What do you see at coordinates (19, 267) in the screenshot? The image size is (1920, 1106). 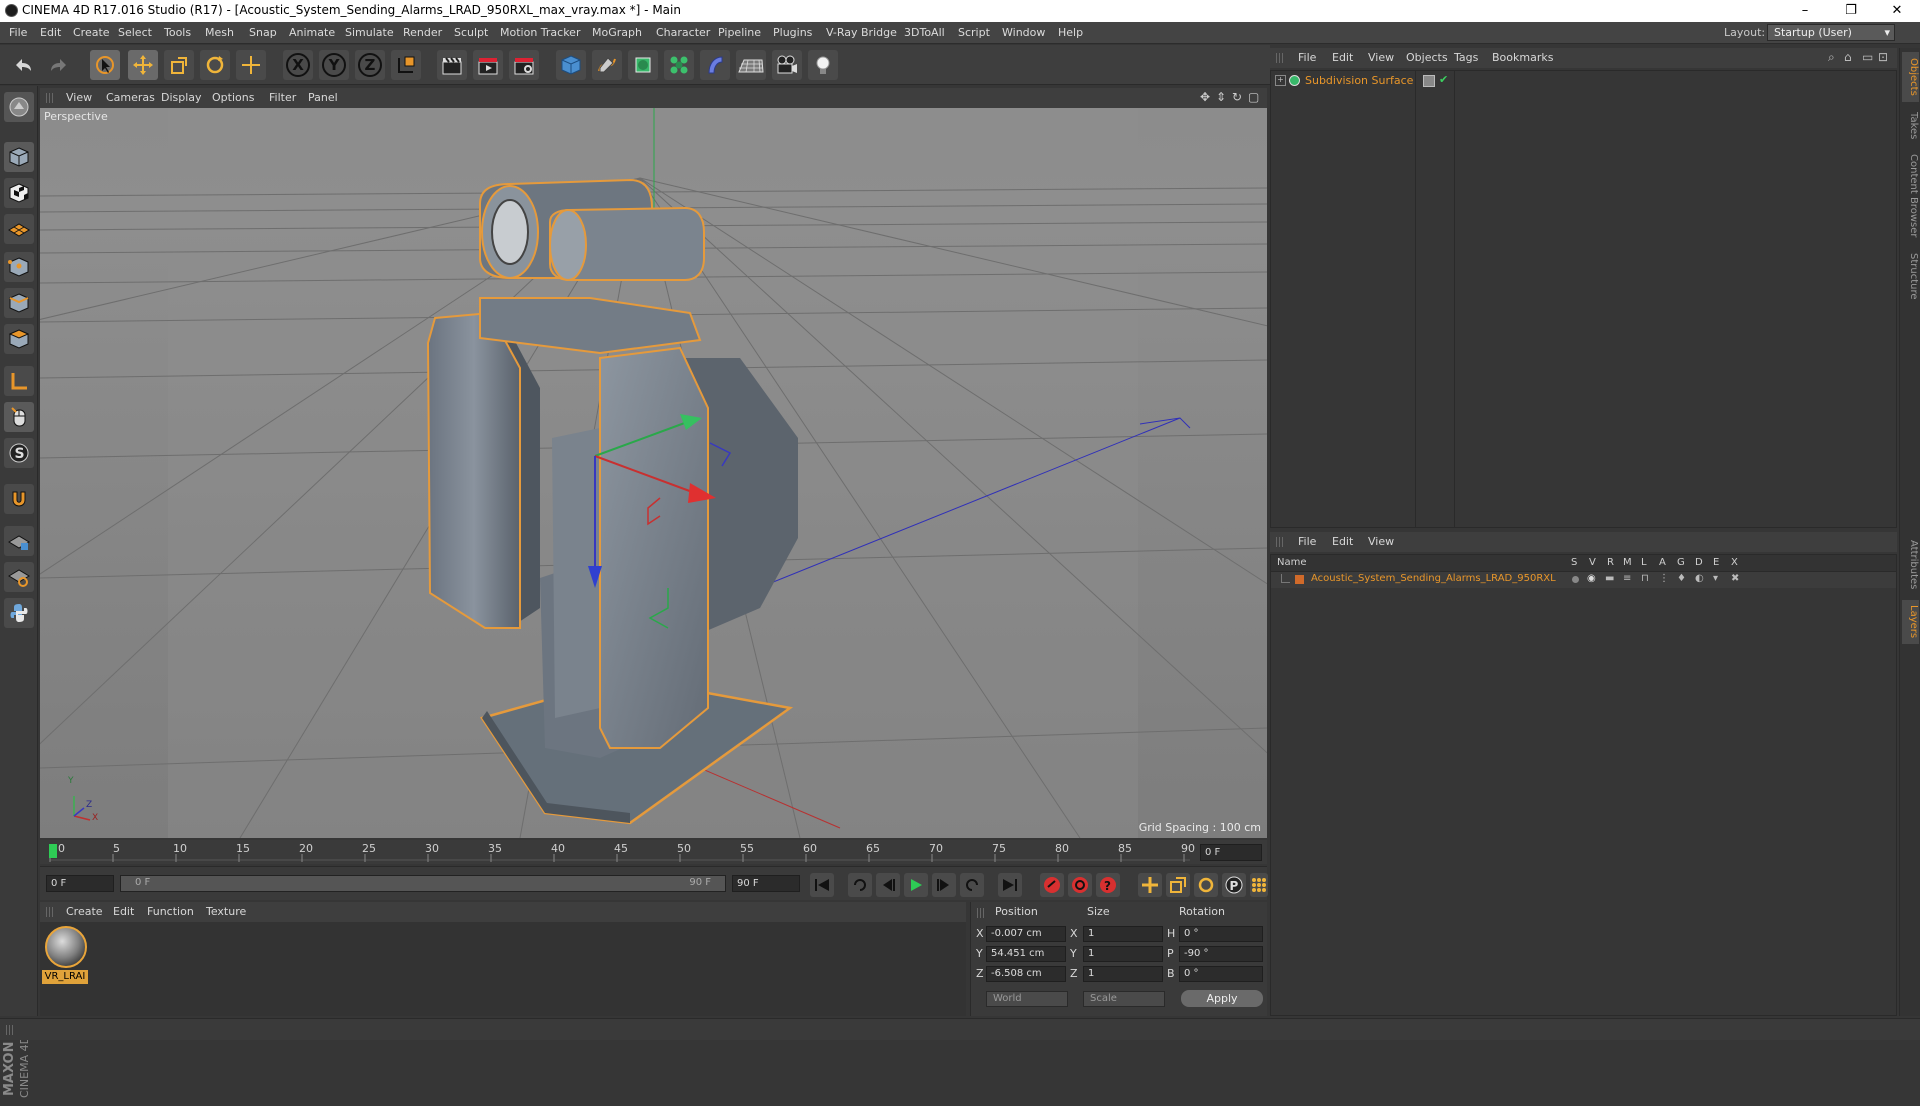 I see `points-mode-button` at bounding box center [19, 267].